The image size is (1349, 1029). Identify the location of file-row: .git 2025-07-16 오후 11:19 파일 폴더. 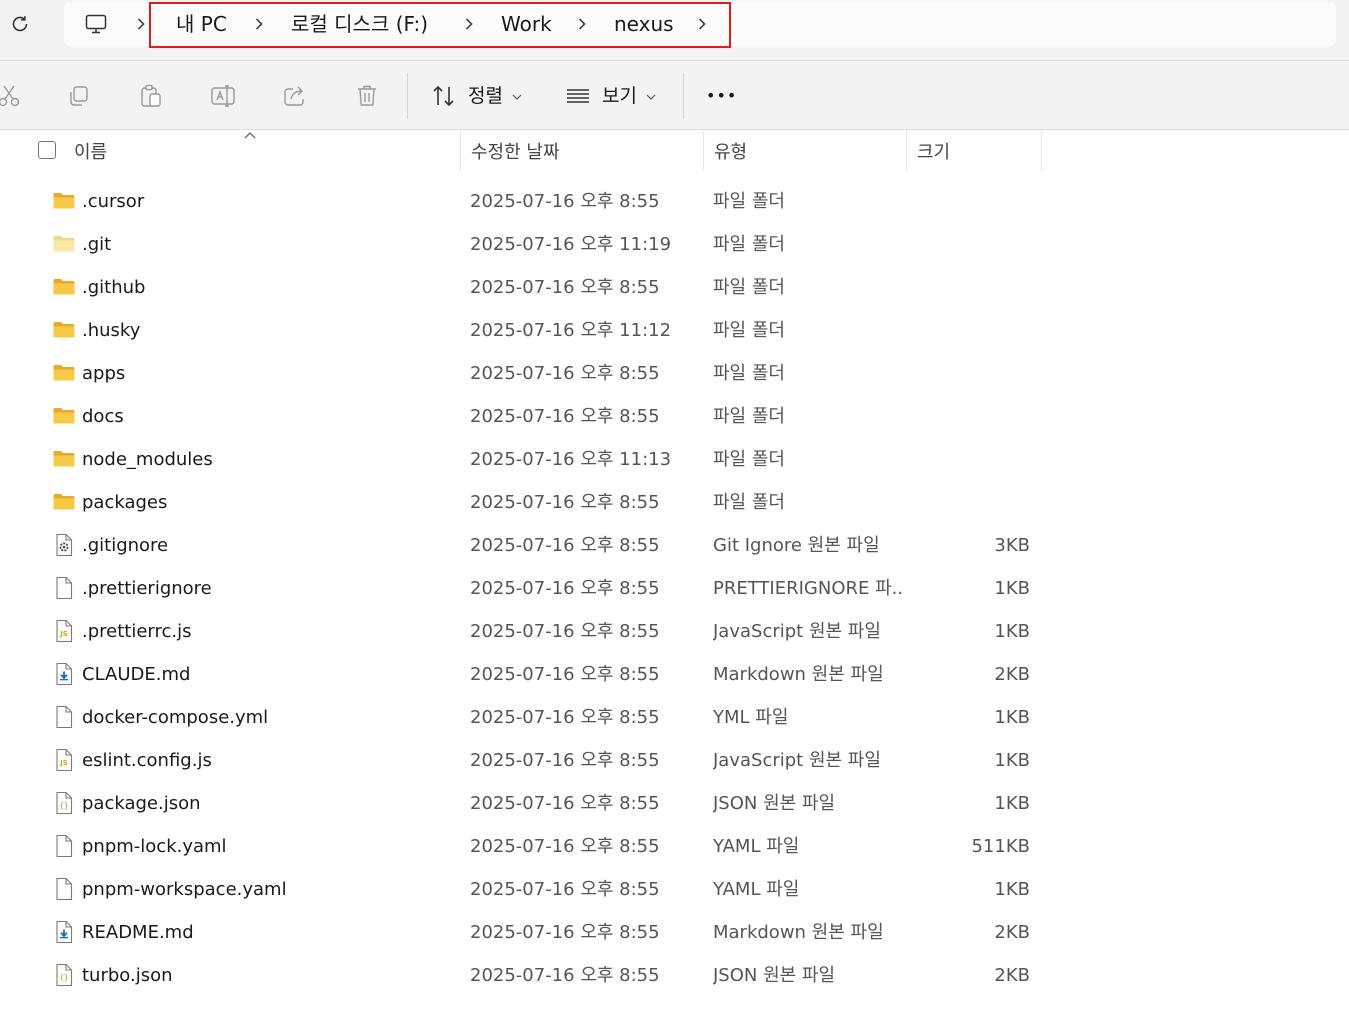
(674, 245).